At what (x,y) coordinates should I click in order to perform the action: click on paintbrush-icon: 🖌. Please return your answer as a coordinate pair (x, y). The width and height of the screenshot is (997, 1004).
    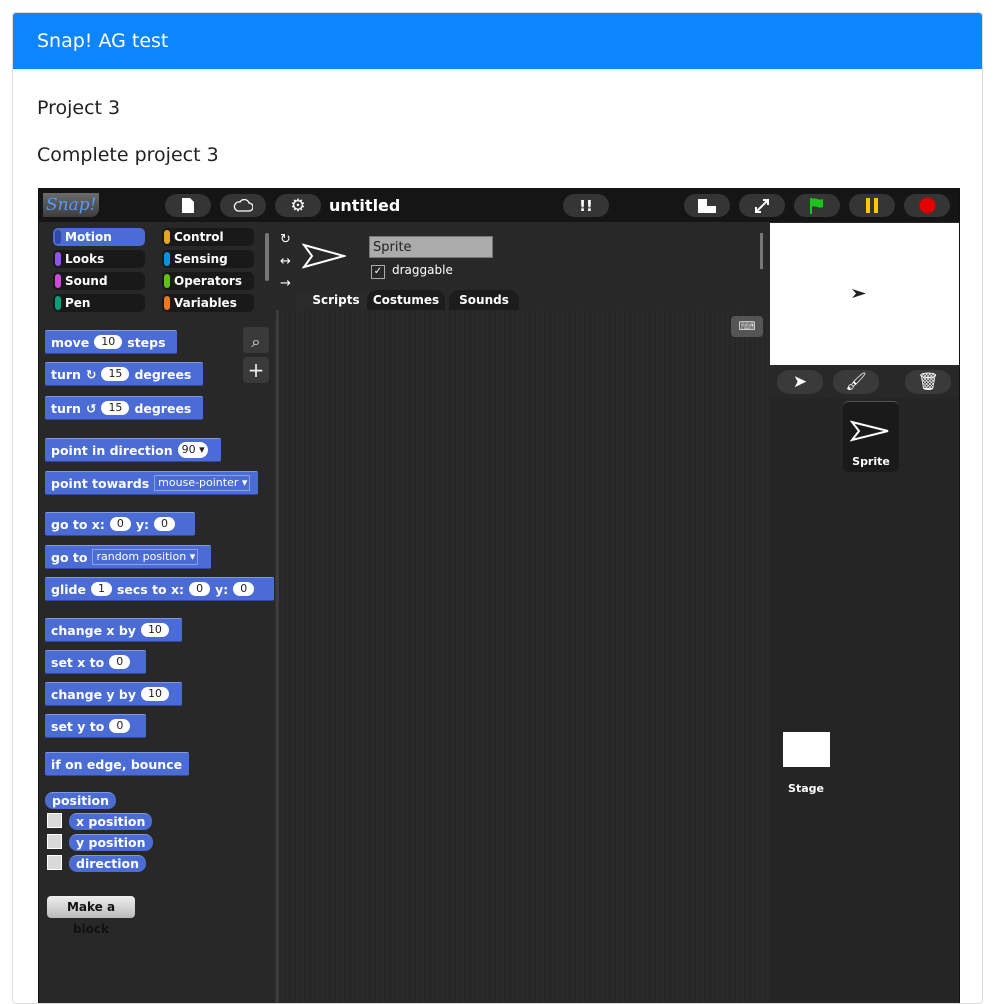
    Looking at the image, I should click on (856, 382).